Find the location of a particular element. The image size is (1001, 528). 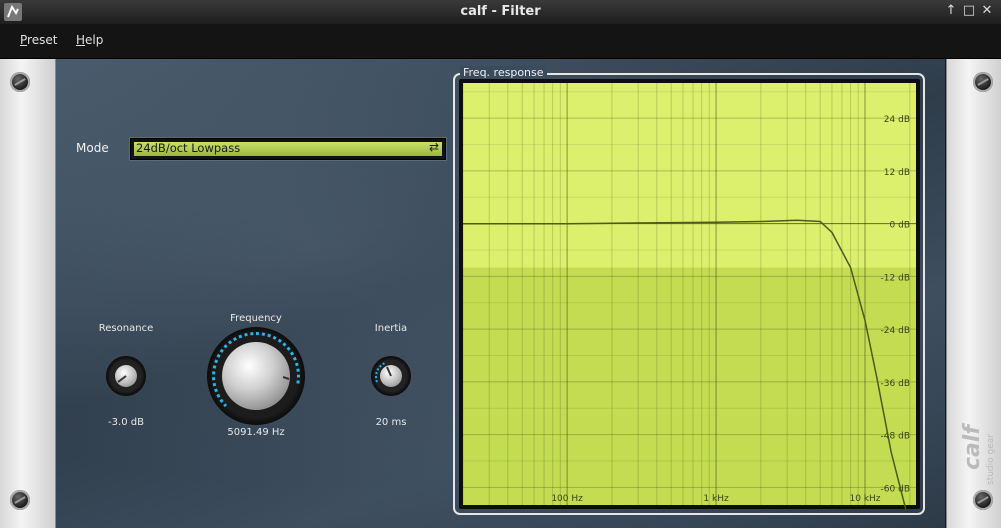

hz-tick-label: 10 kHz is located at coordinates (864, 499).